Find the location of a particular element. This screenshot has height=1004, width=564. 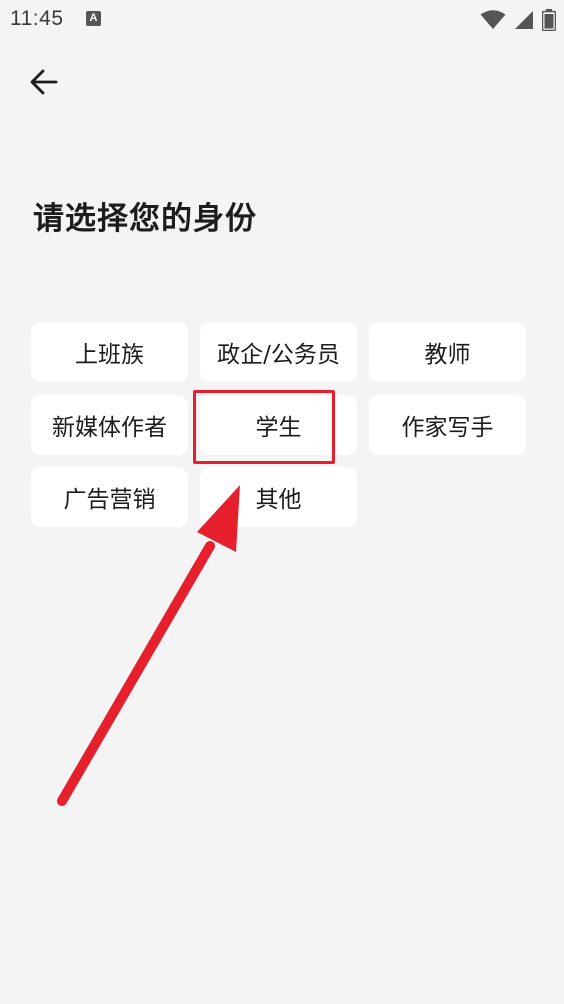

option-government: 政企/公务员 is located at coordinates (278, 352).